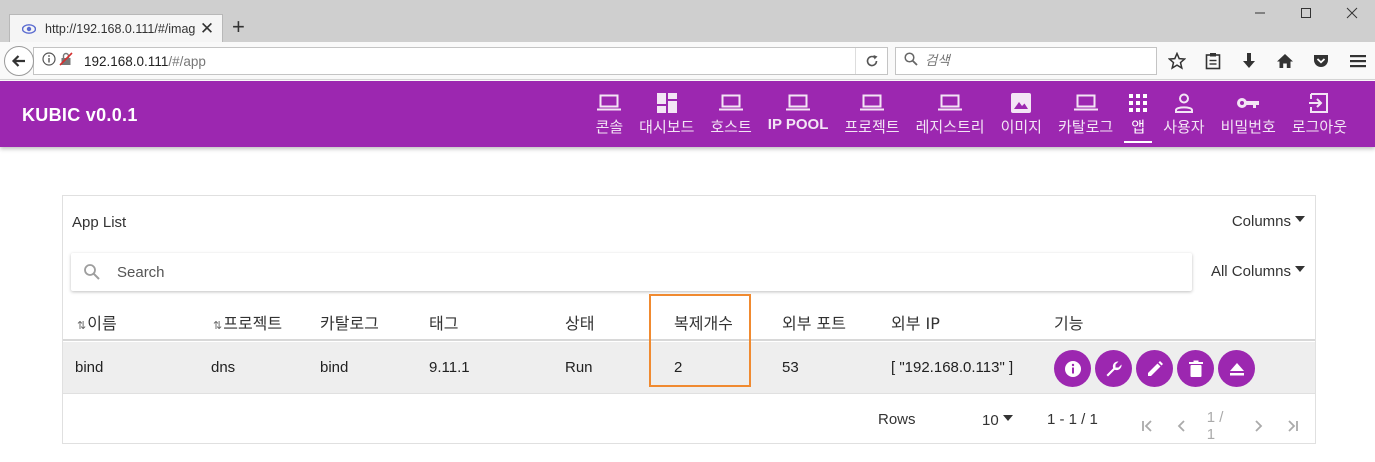 This screenshot has height=462, width=1375. Describe the element at coordinates (1261, 221) in the screenshot. I see `columns-label: Columns` at that location.